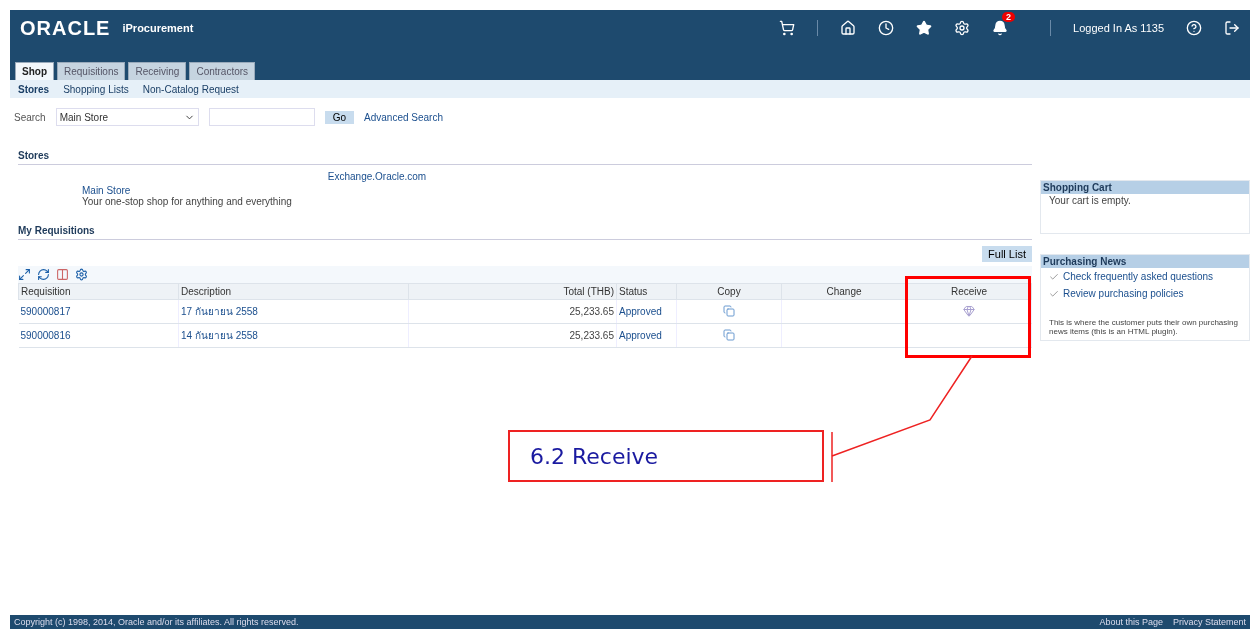  I want to click on tab: Contractors, so click(222, 71).